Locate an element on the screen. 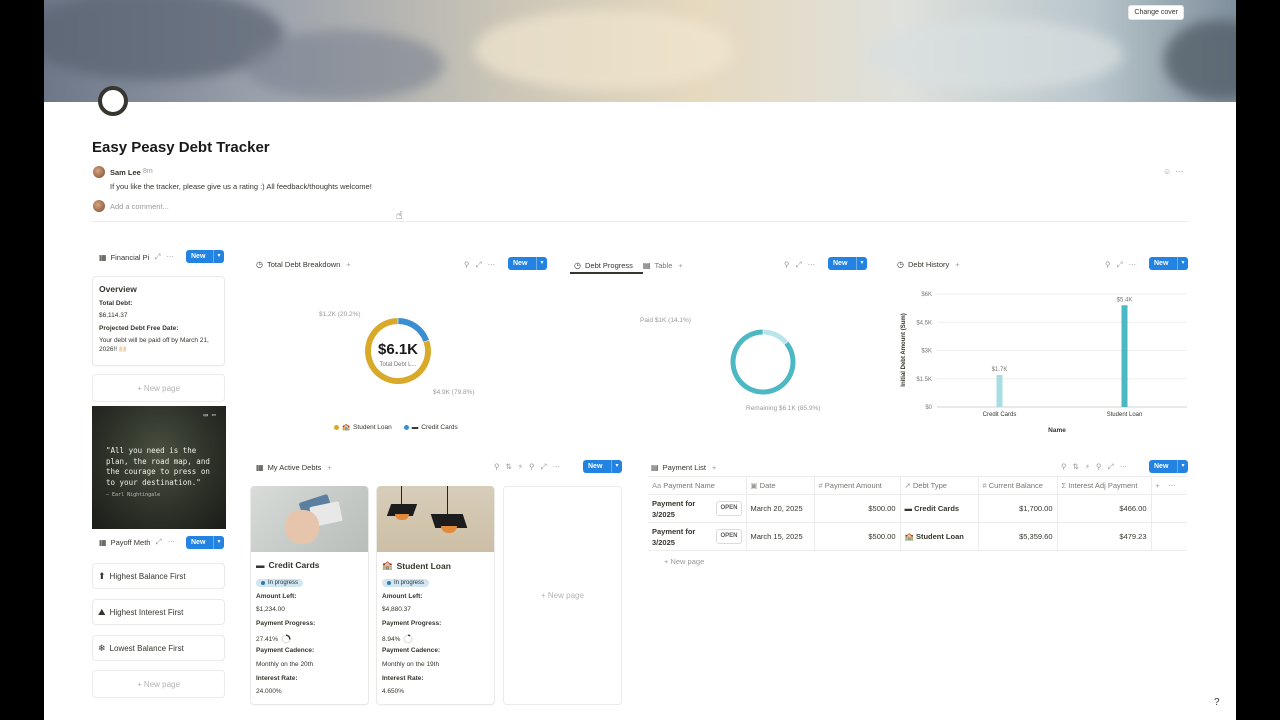 Image resolution: width=1280 pixels, height=720 pixels. help-icon: ? is located at coordinates (1217, 702).